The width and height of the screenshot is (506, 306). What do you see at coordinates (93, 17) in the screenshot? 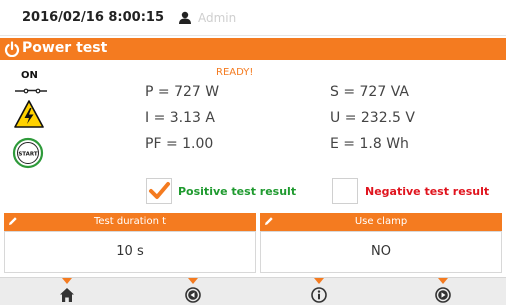
I see `datetime: 2016/02/16 8:00:15` at bounding box center [93, 17].